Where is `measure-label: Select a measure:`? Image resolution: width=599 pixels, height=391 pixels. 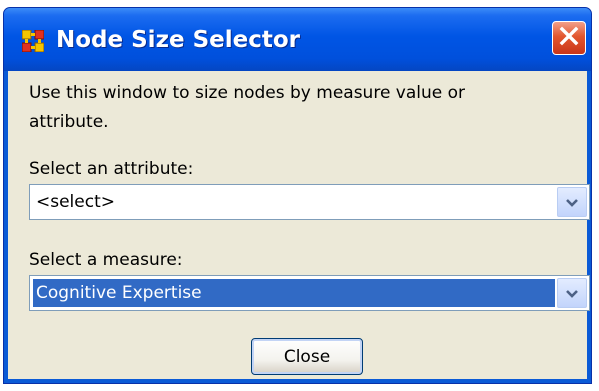
measure-label: Select a measure: is located at coordinates (106, 260).